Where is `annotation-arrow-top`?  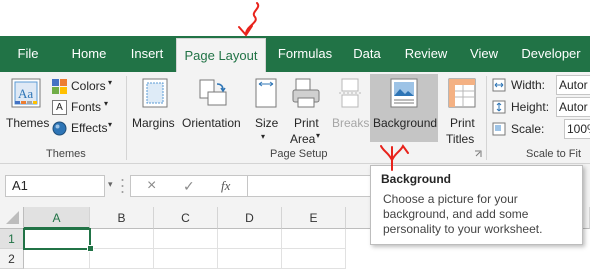
annotation-arrow-top is located at coordinates (249, 19).